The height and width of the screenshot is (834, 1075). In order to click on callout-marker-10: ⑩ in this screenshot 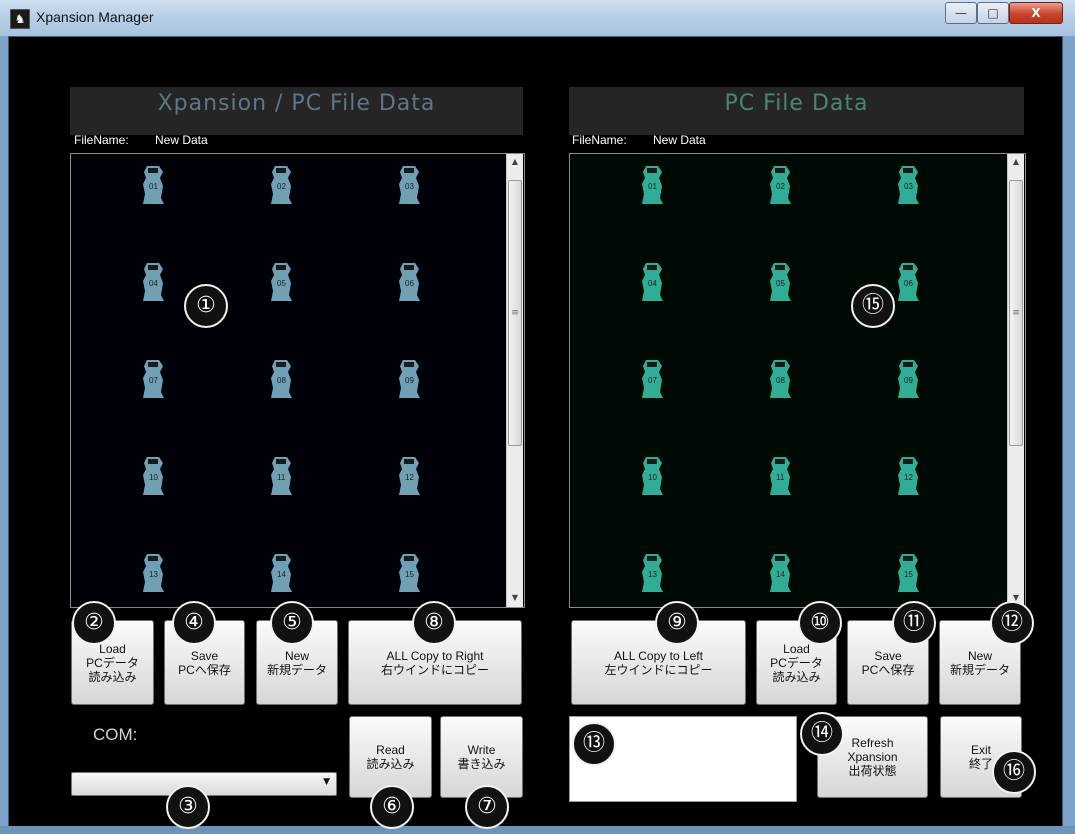, I will do `click(820, 623)`.